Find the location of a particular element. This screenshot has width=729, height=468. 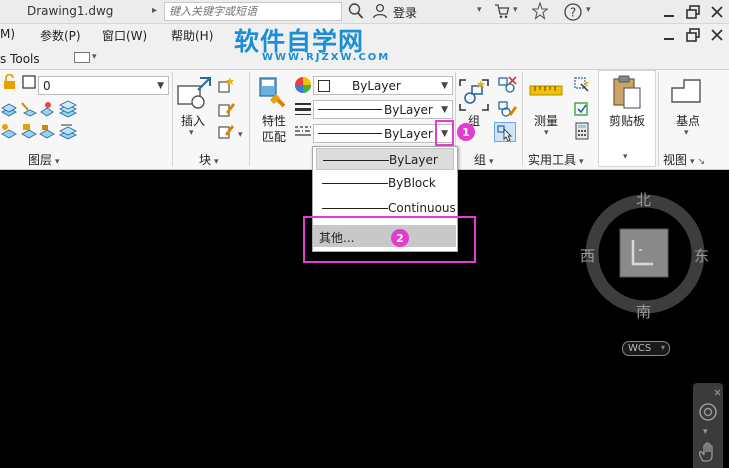

block-attribute-icon: ▾ is located at coordinates (230, 132).